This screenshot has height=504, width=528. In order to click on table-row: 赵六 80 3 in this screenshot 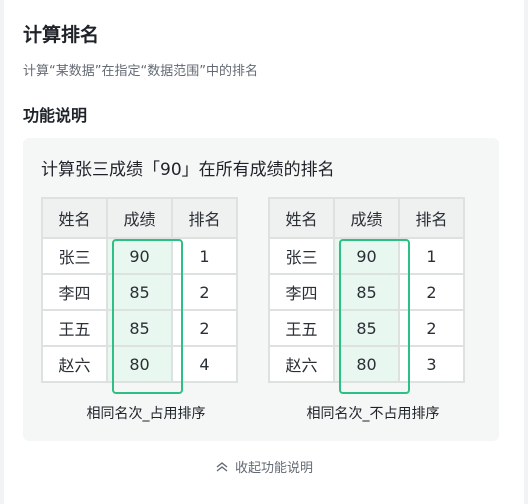, I will do `click(366, 364)`.